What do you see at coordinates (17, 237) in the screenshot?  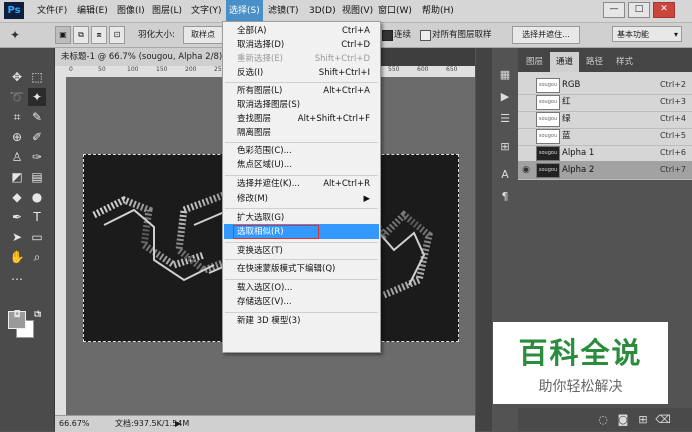 I see `path-select-icon: ➤` at bounding box center [17, 237].